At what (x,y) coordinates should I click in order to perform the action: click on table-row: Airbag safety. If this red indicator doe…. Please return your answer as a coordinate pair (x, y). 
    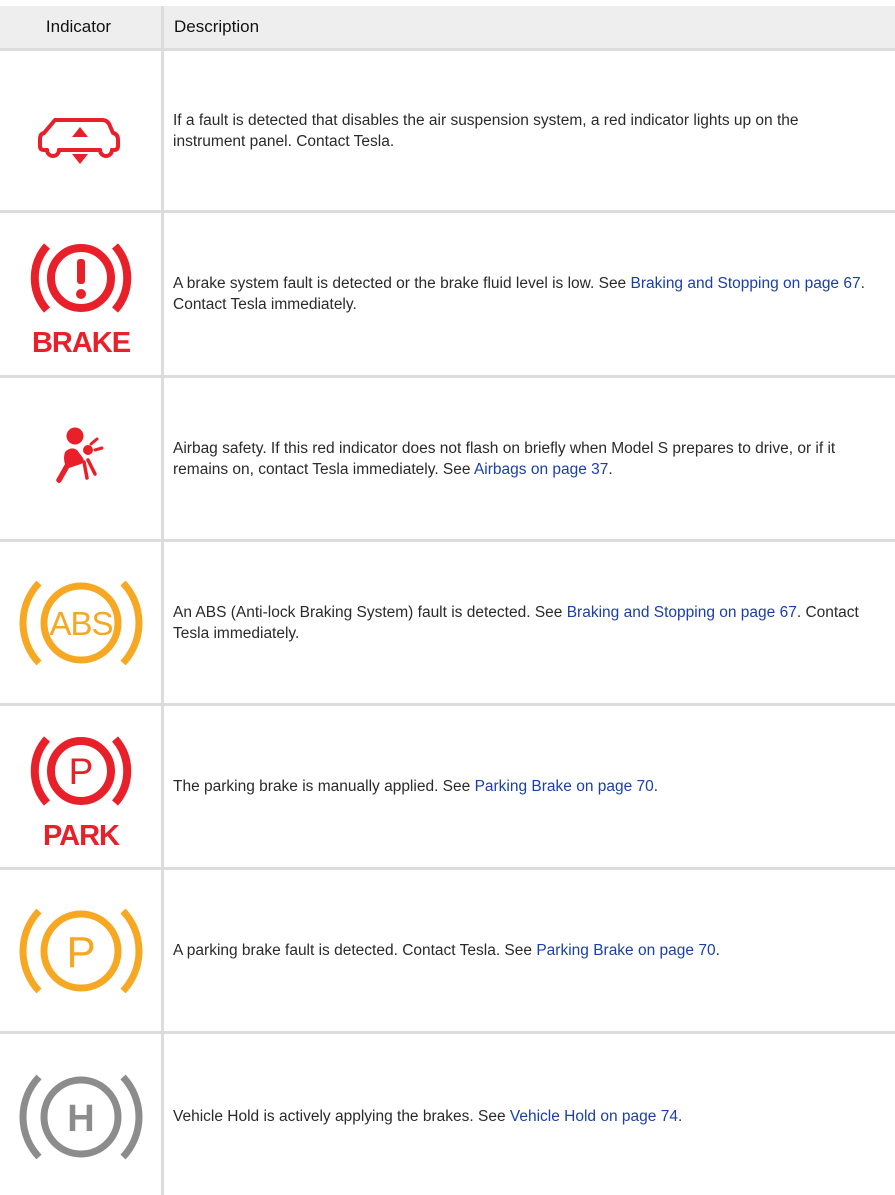
    Looking at the image, I should click on (447, 460).